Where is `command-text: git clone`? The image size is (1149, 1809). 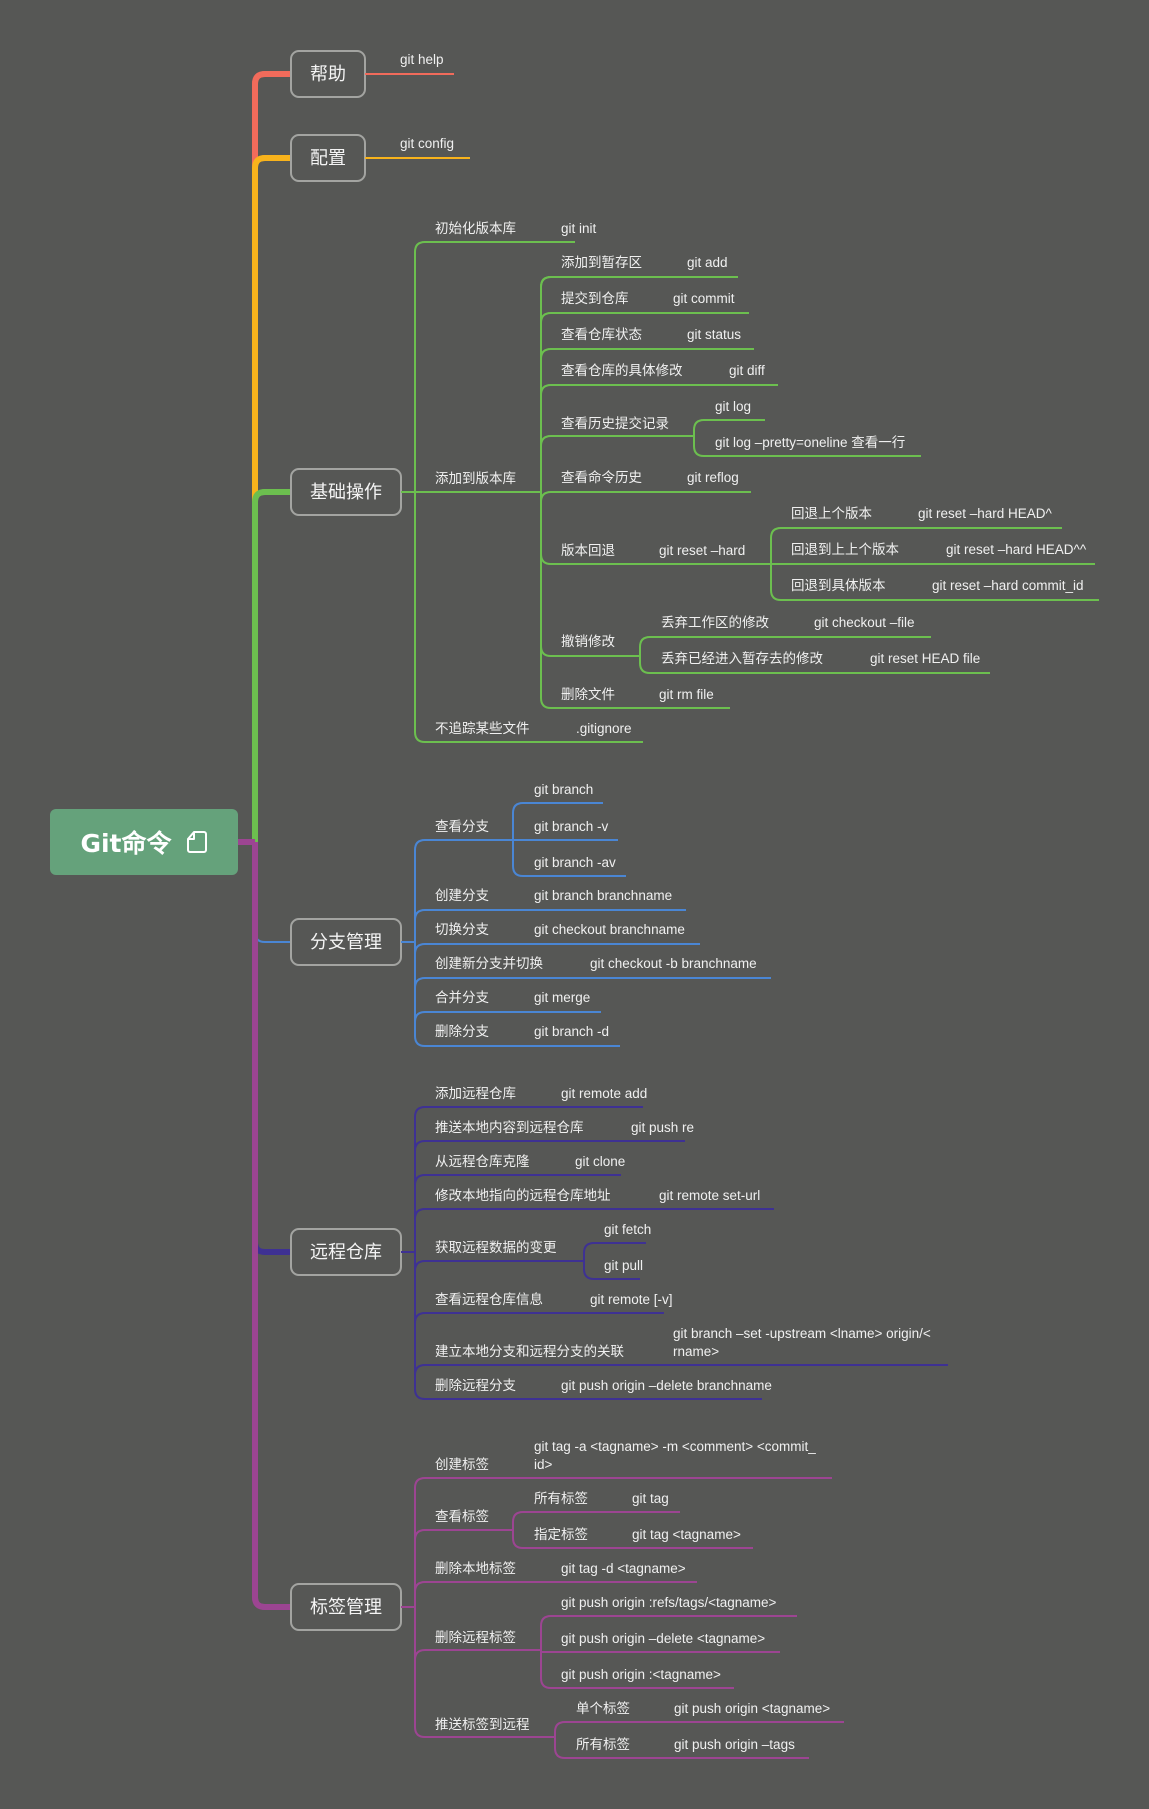 command-text: git clone is located at coordinates (600, 1161).